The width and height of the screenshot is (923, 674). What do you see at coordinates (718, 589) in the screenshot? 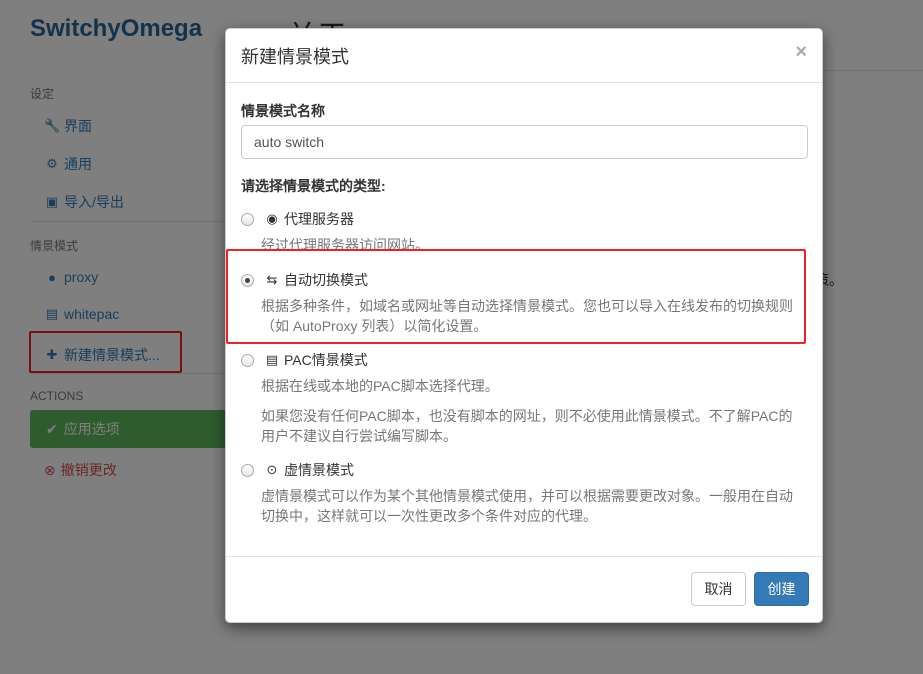
I see `cancel-button: 取消` at bounding box center [718, 589].